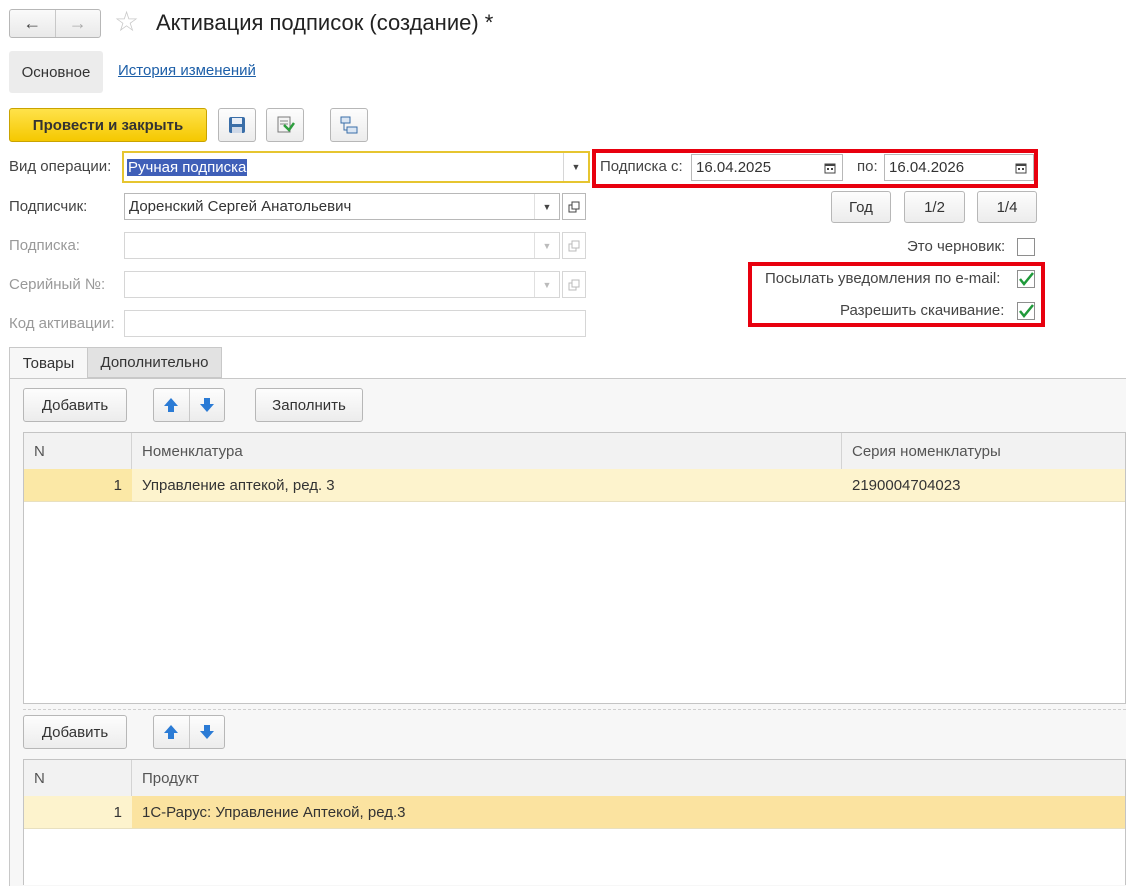 This screenshot has width=1126, height=886. I want to click on save-button, so click(237, 125).